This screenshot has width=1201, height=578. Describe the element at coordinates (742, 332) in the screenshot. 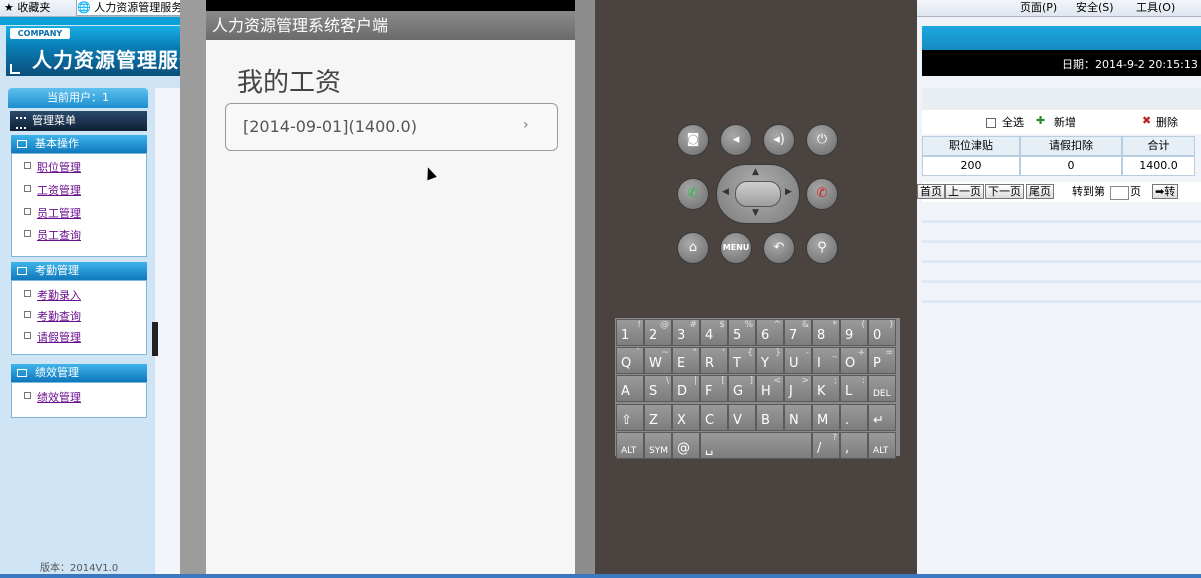

I see `keyboard-key: 5%` at that location.